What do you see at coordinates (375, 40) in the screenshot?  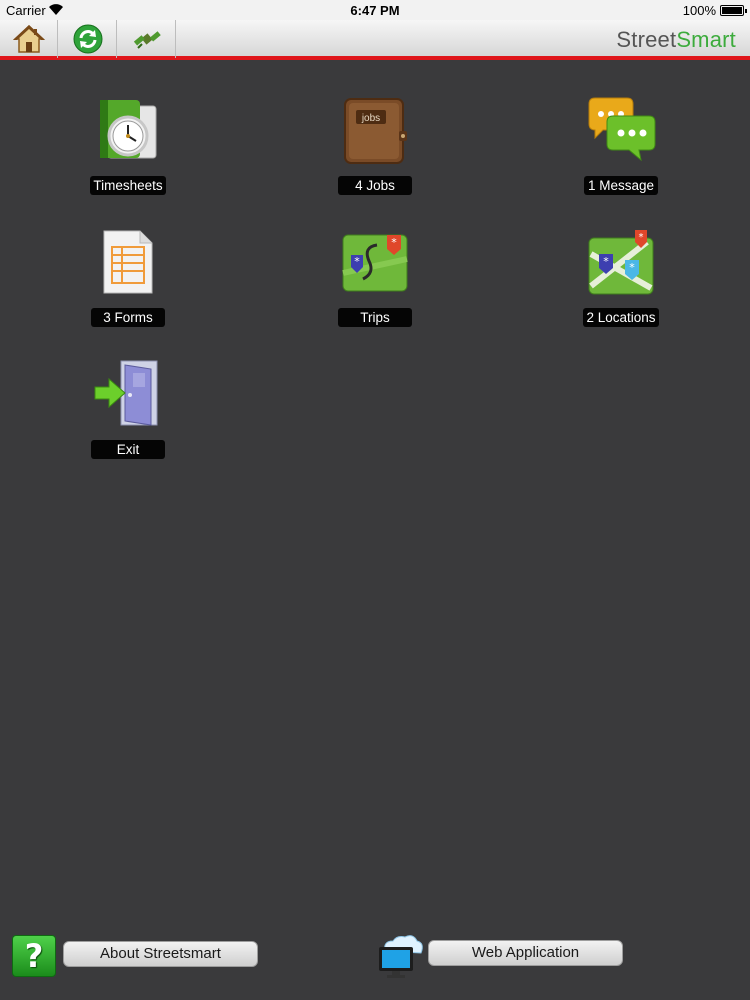 I see `toolbar: StreetSmart` at bounding box center [375, 40].